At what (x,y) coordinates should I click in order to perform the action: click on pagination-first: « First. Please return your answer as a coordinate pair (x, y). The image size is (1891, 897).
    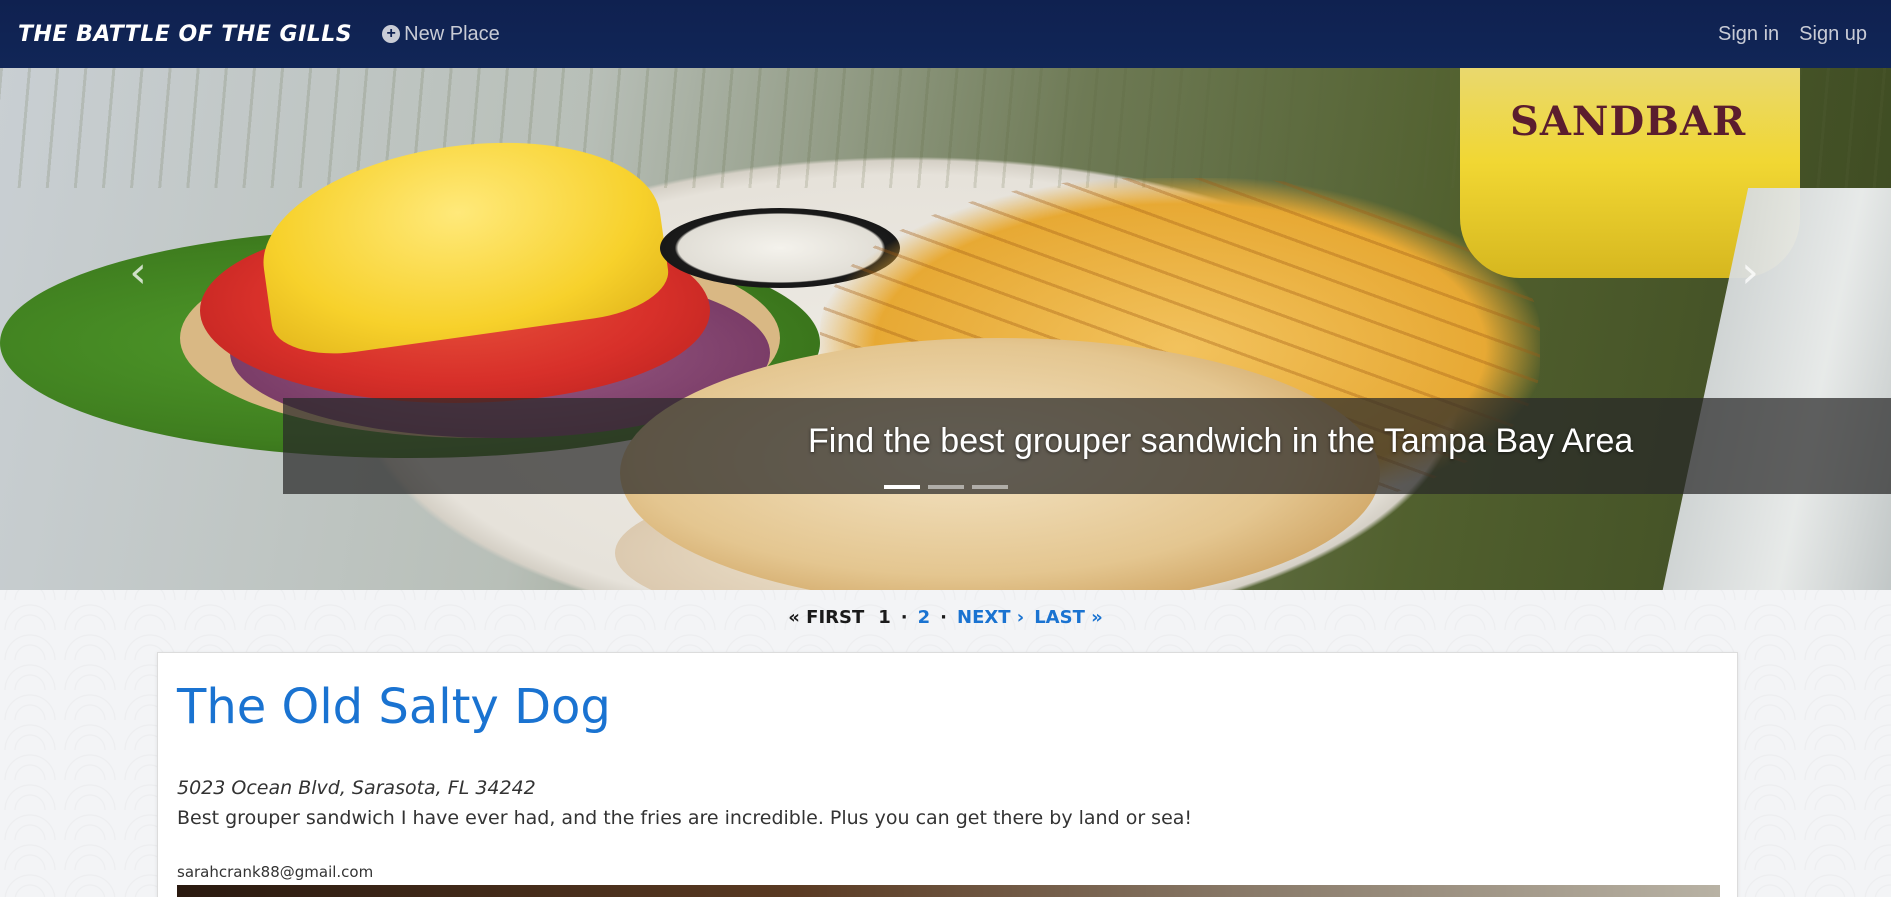
    Looking at the image, I should click on (826, 617).